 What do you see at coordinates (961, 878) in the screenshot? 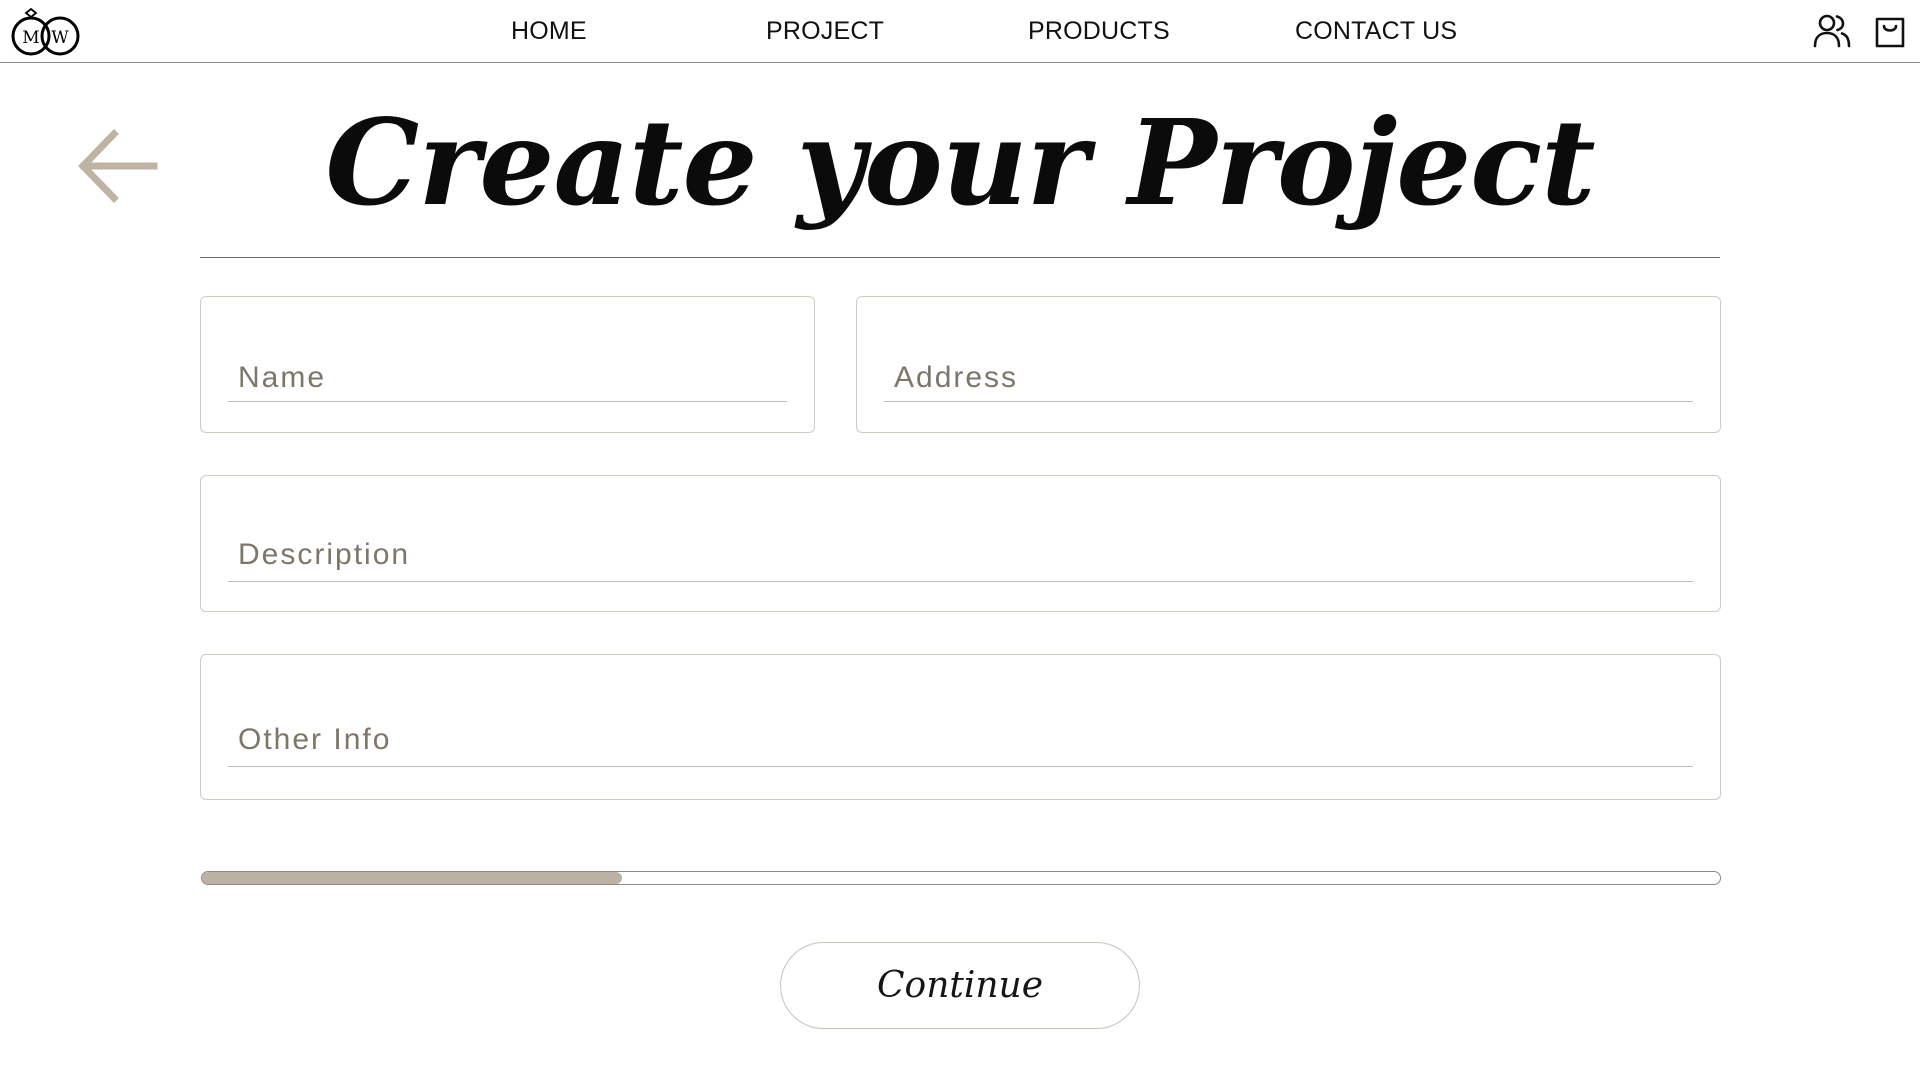
I see `progress-bar` at bounding box center [961, 878].